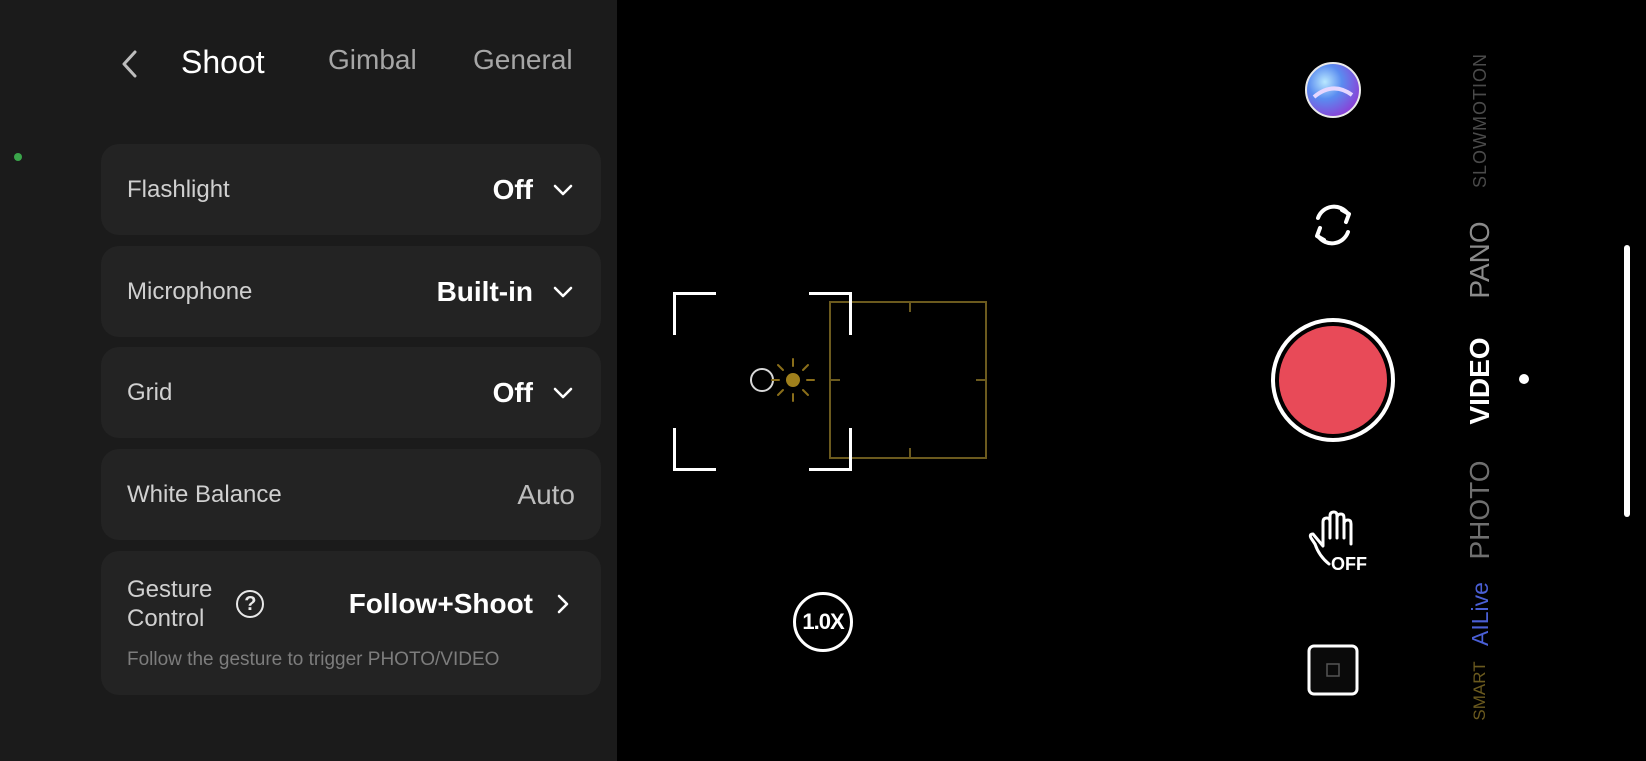  Describe the element at coordinates (351, 189) in the screenshot. I see `flashlight-setting: Flashlight Off` at that location.